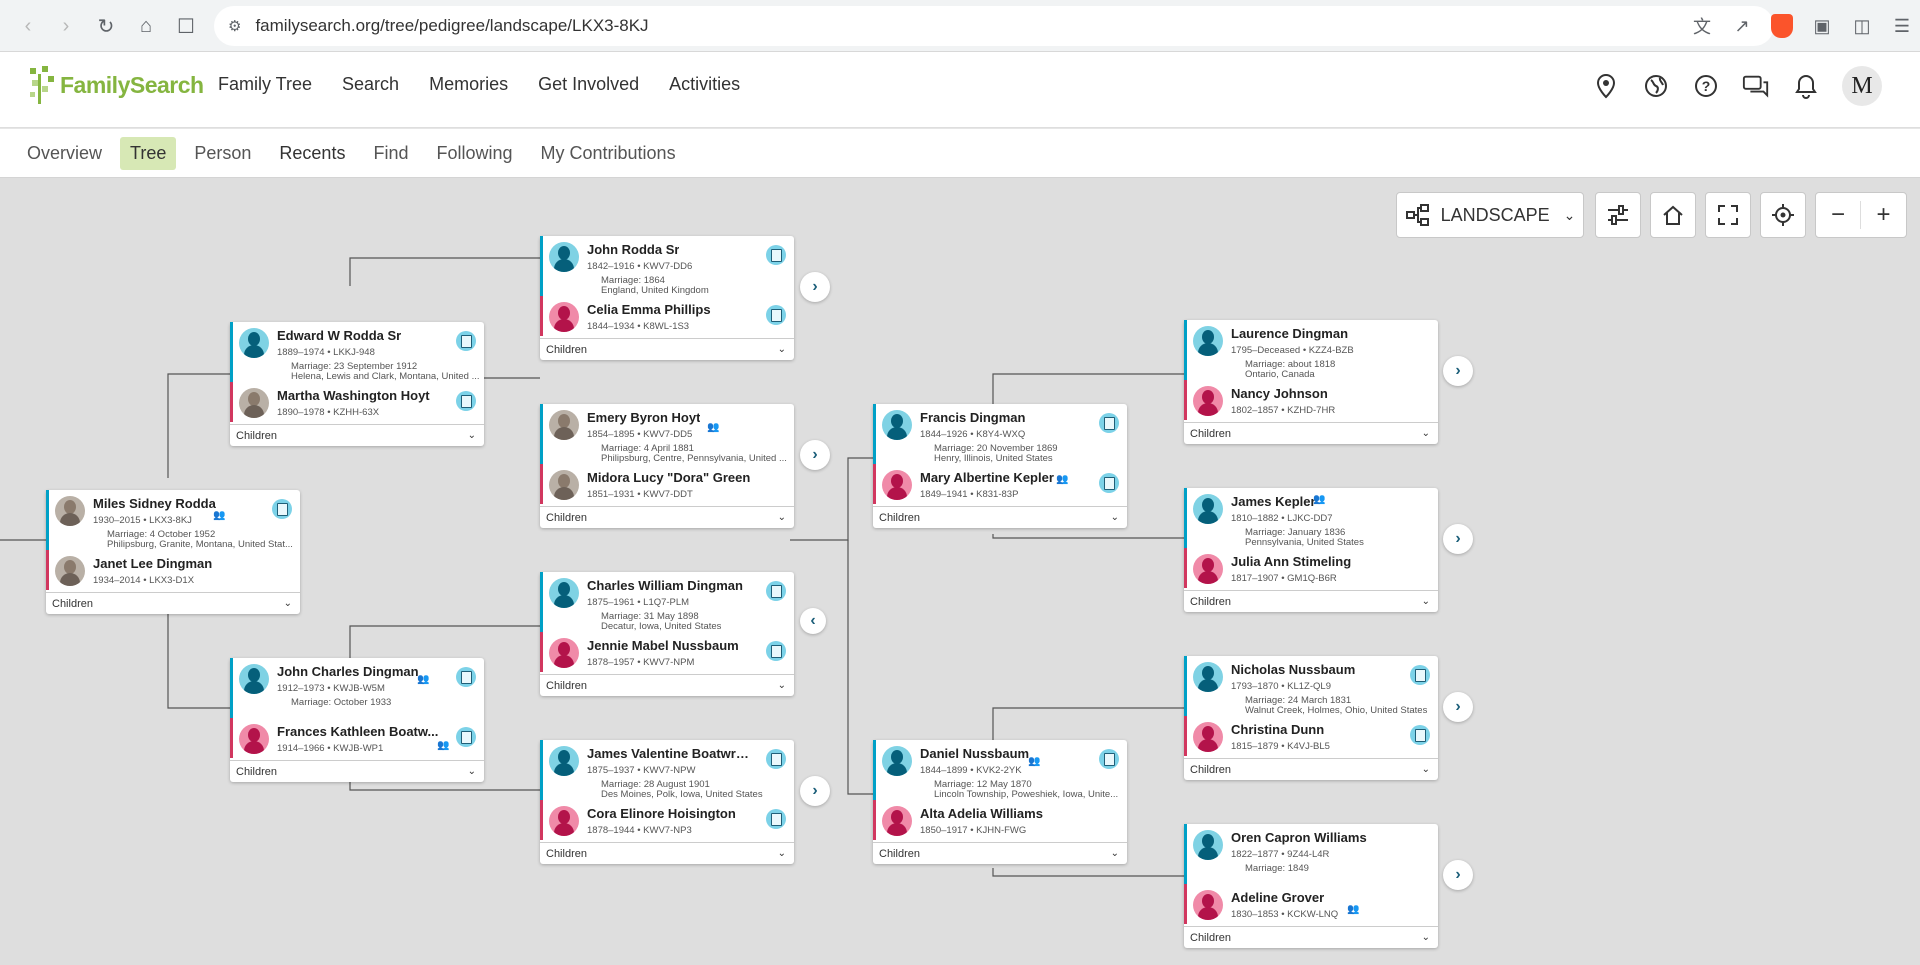 This screenshot has width=1920, height=965. Describe the element at coordinates (265, 84) in the screenshot. I see `nav-family-tree: Family Tree` at that location.